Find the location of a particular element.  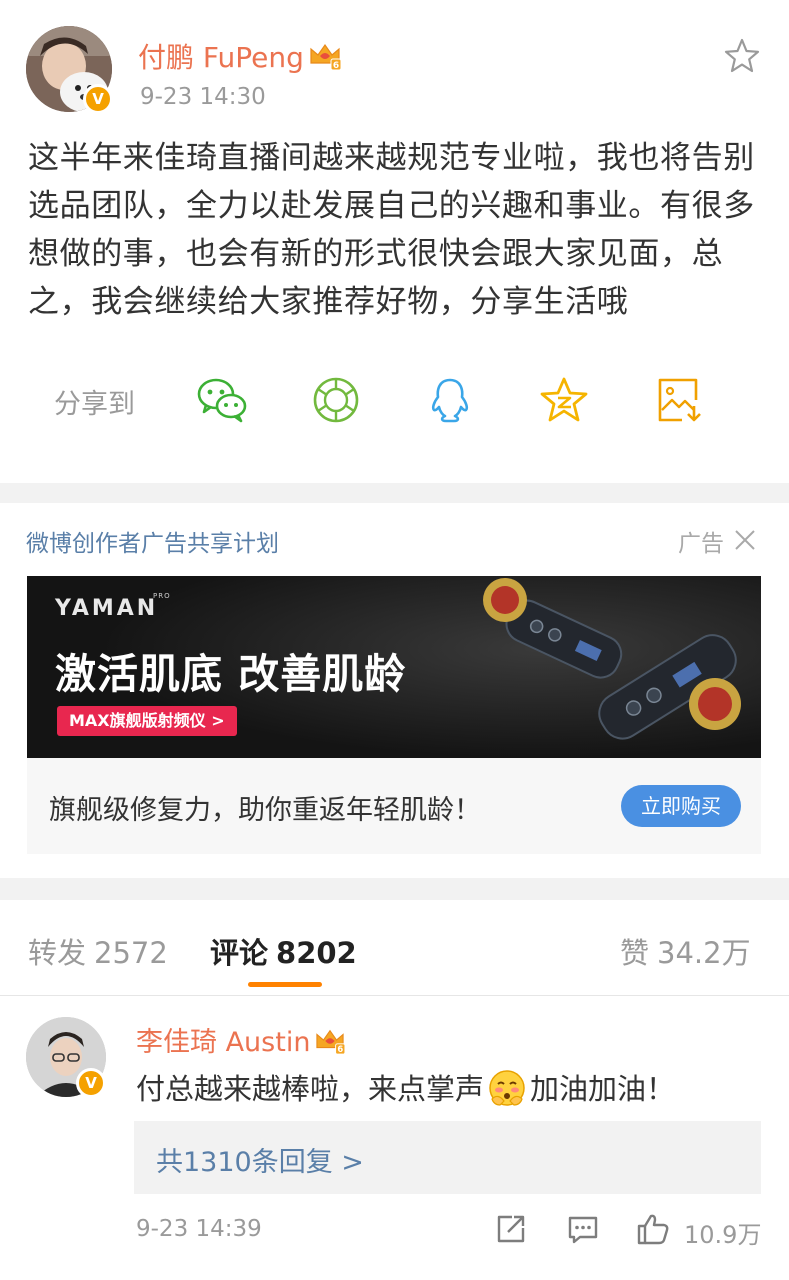

repost-icon is located at coordinates (511, 1229).